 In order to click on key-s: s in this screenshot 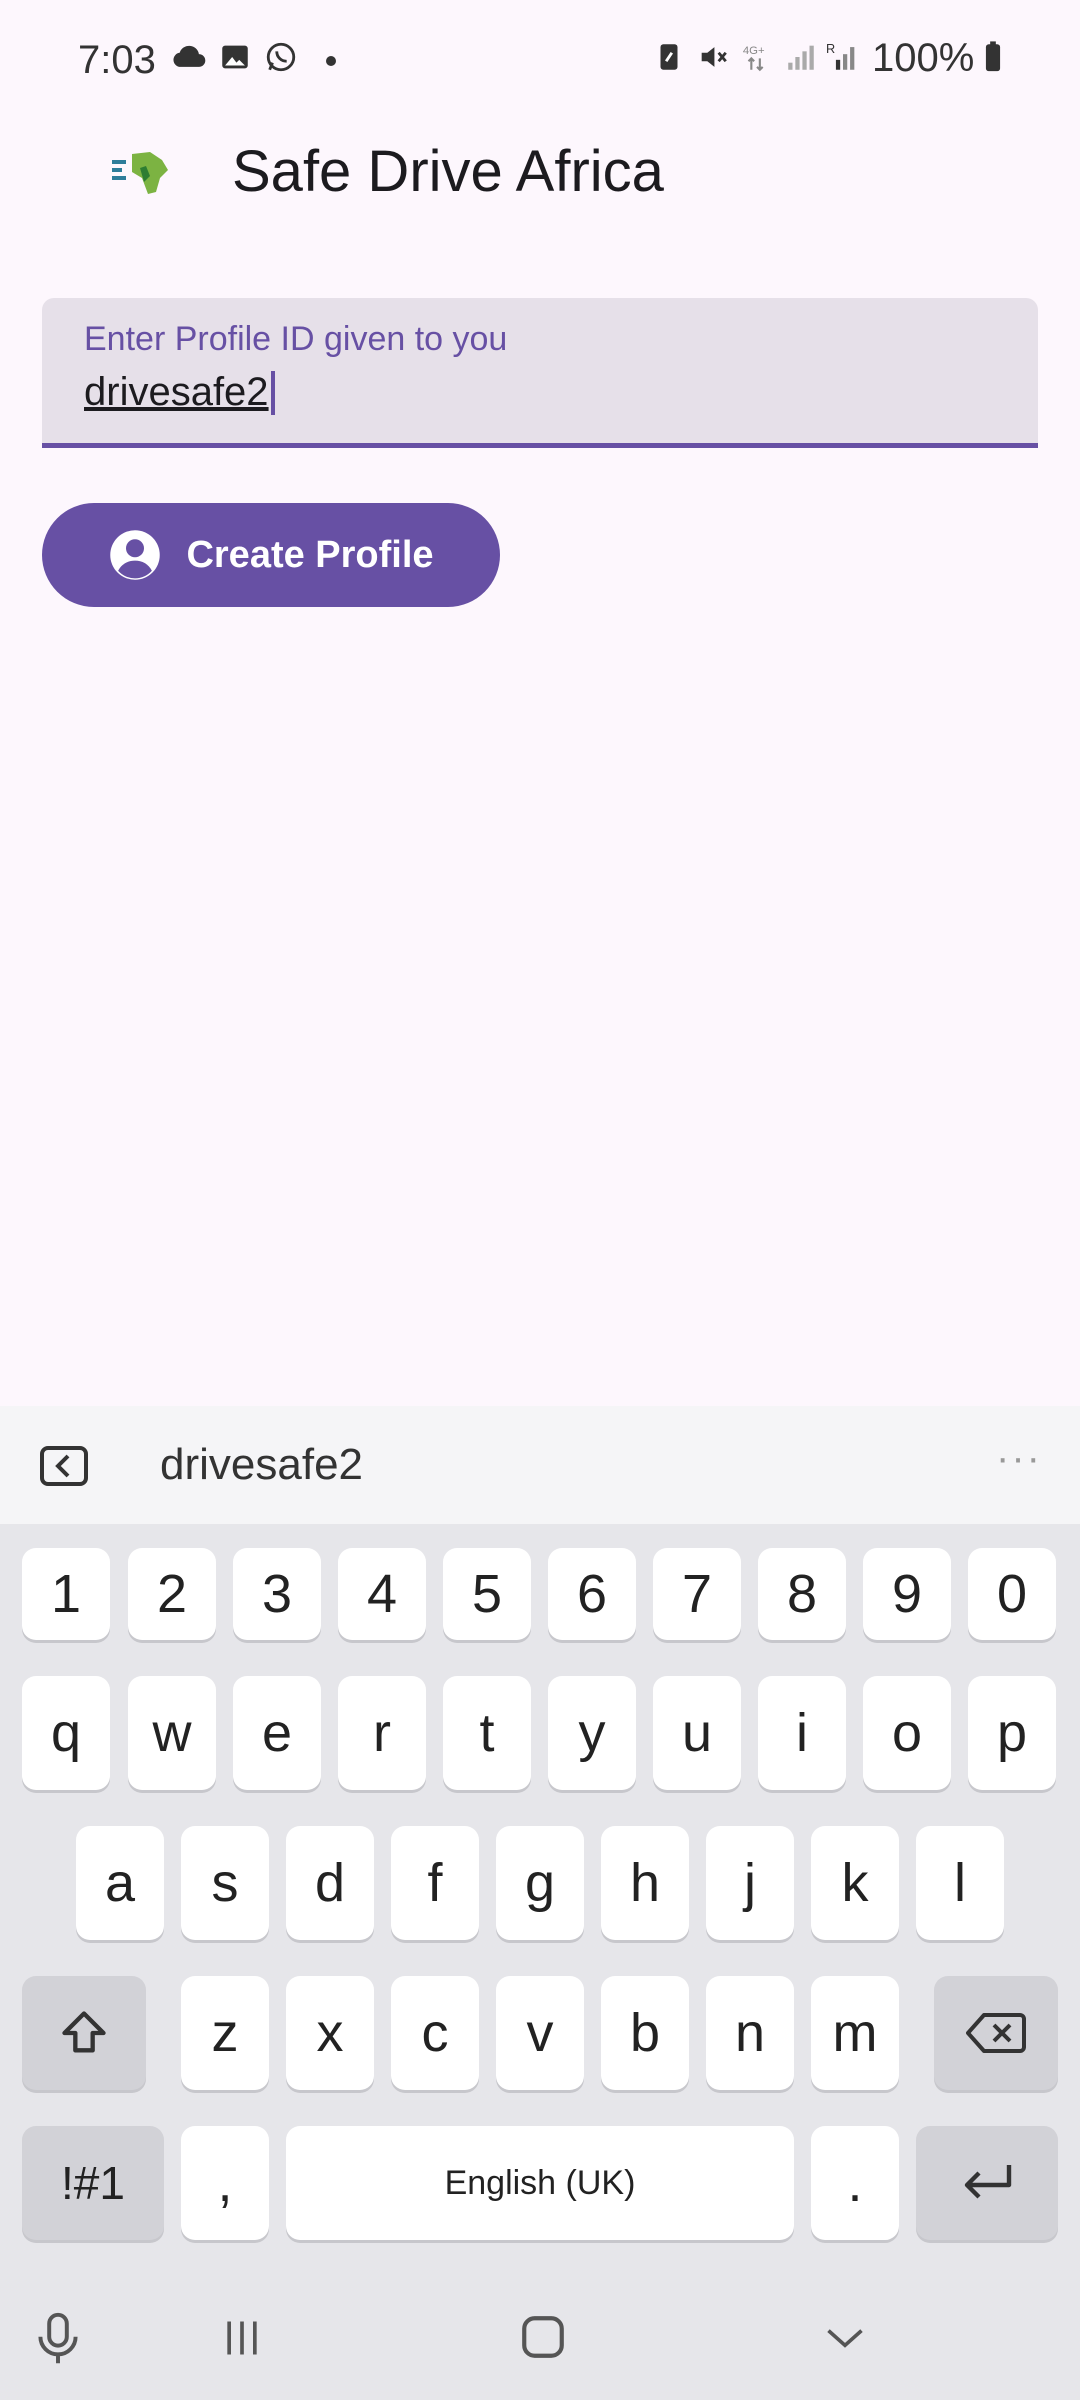, I will do `click(225, 1883)`.